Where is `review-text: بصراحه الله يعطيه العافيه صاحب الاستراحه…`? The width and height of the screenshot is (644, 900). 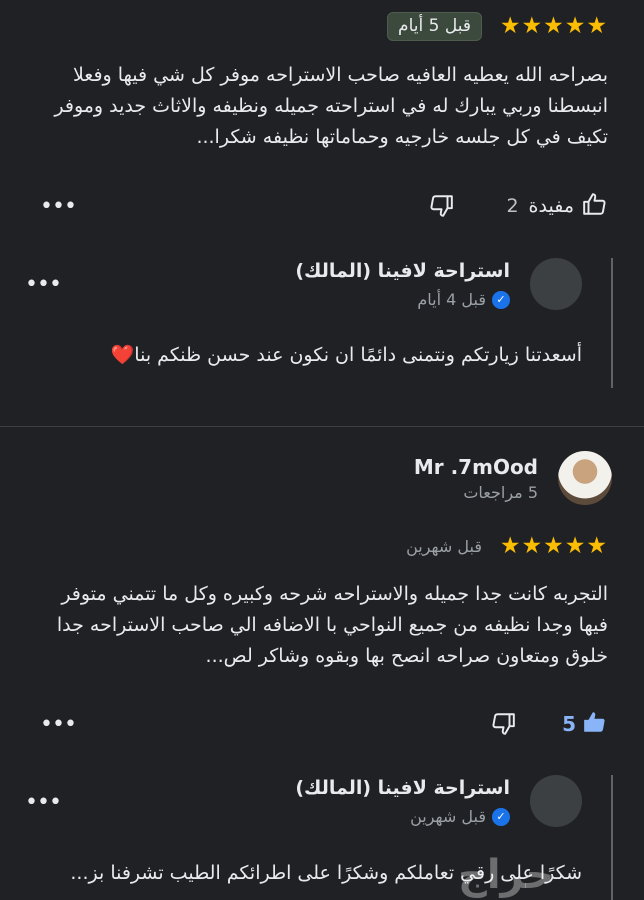
review-text: بصراحه الله يعطيه العافيه صاحب الاستراحه… is located at coordinates (318, 106).